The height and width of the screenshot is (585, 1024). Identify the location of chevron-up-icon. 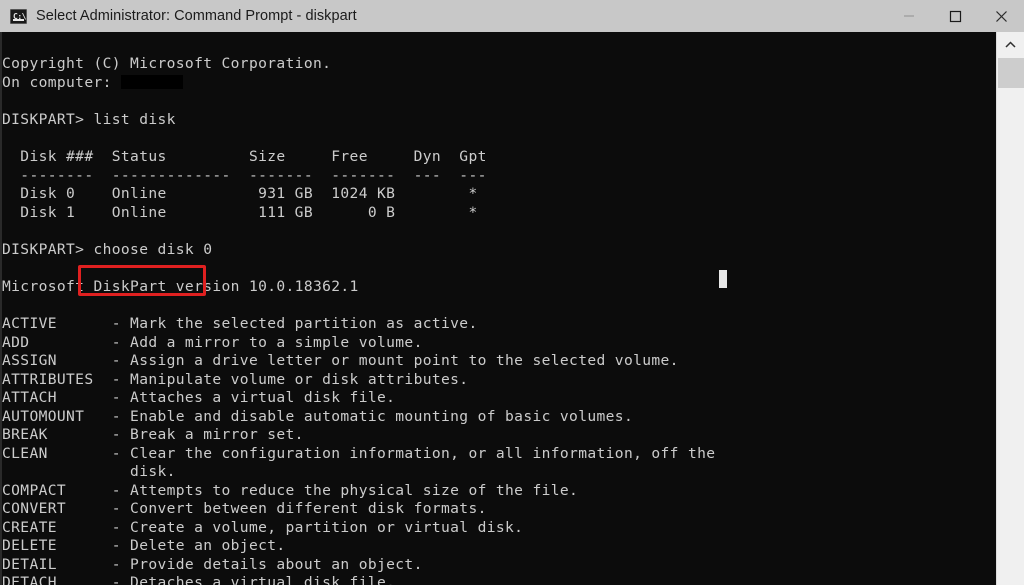
(1010, 44).